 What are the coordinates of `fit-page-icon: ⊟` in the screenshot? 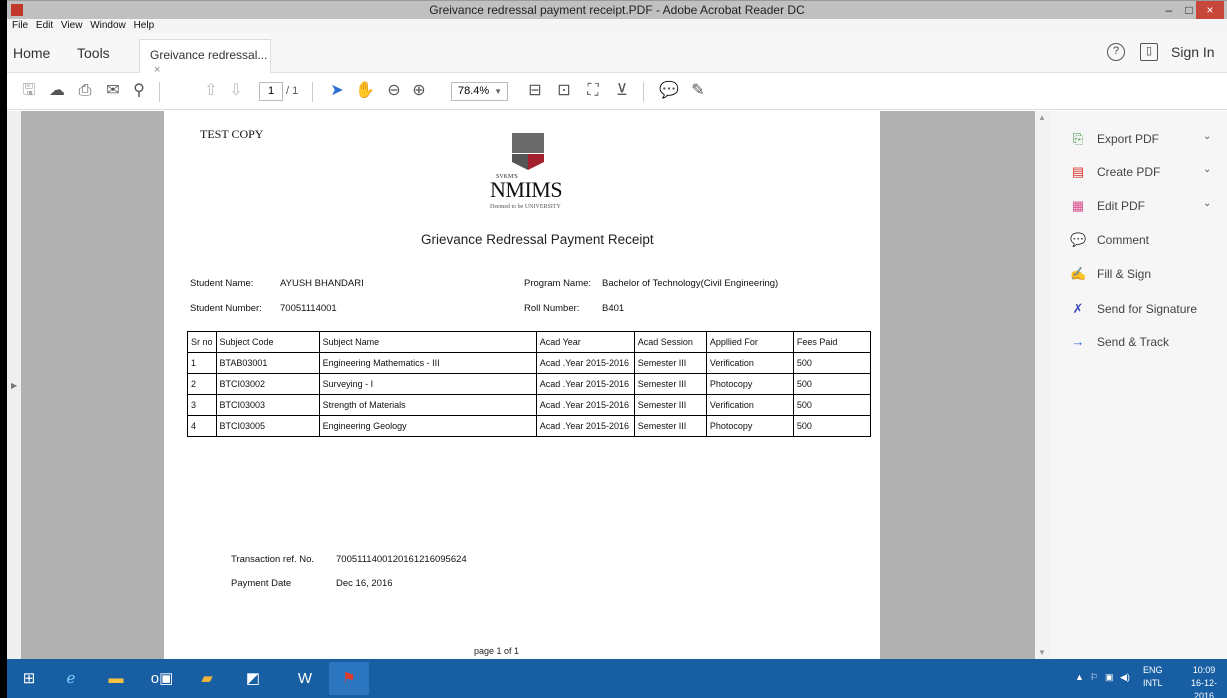 It's located at (535, 91).